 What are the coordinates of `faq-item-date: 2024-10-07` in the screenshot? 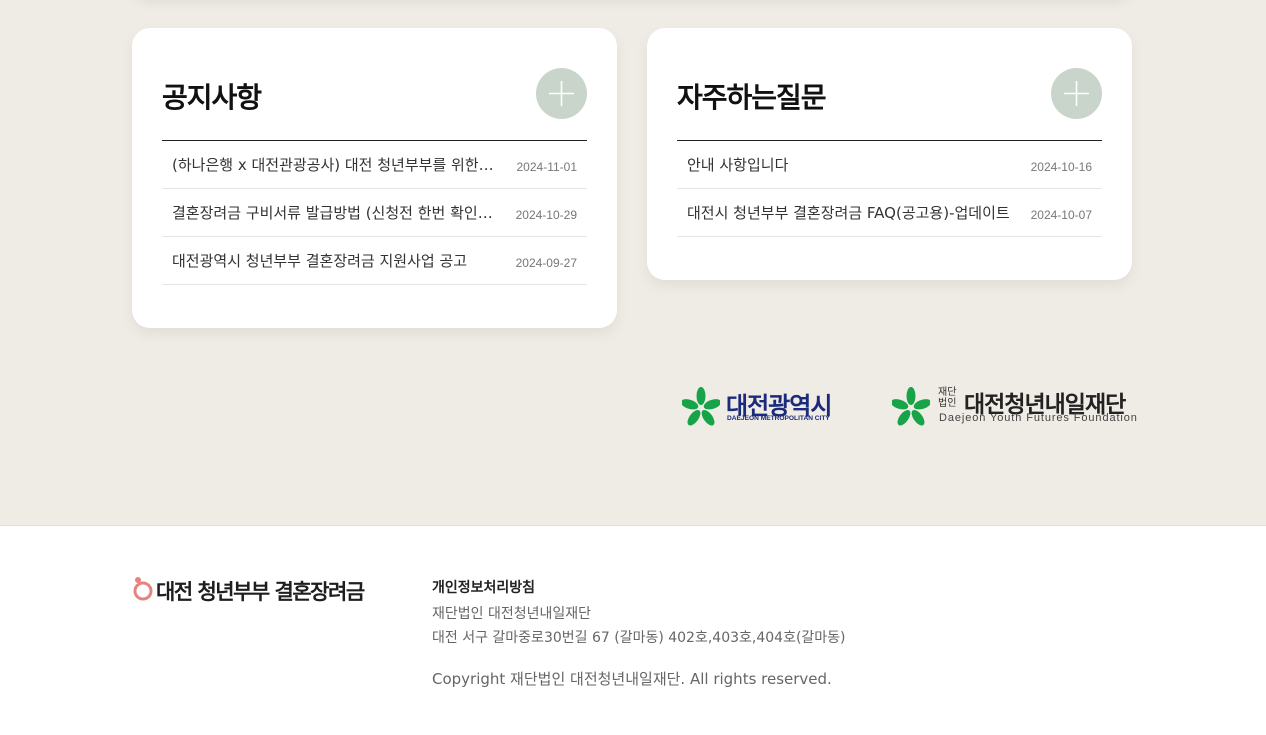 It's located at (1061, 215).